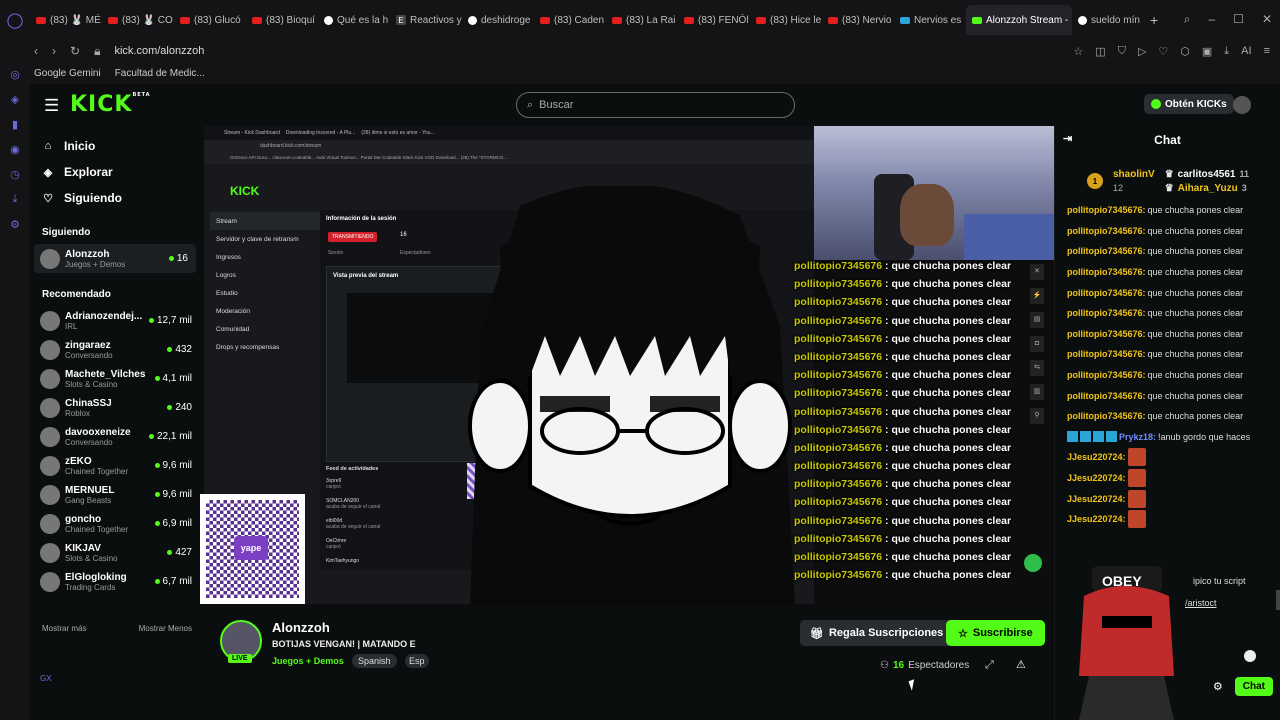  Describe the element at coordinates (1208, 188) in the screenshot. I see `leader-user: Aihara_Yuzu` at that location.